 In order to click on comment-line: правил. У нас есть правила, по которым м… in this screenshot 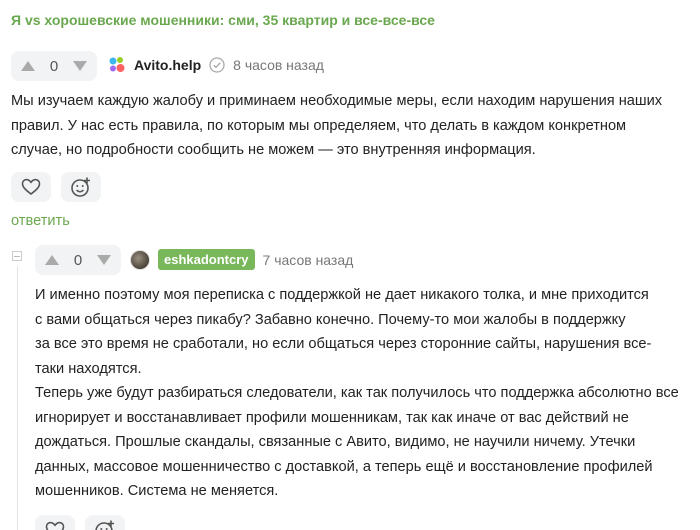, I will do `click(319, 125)`.